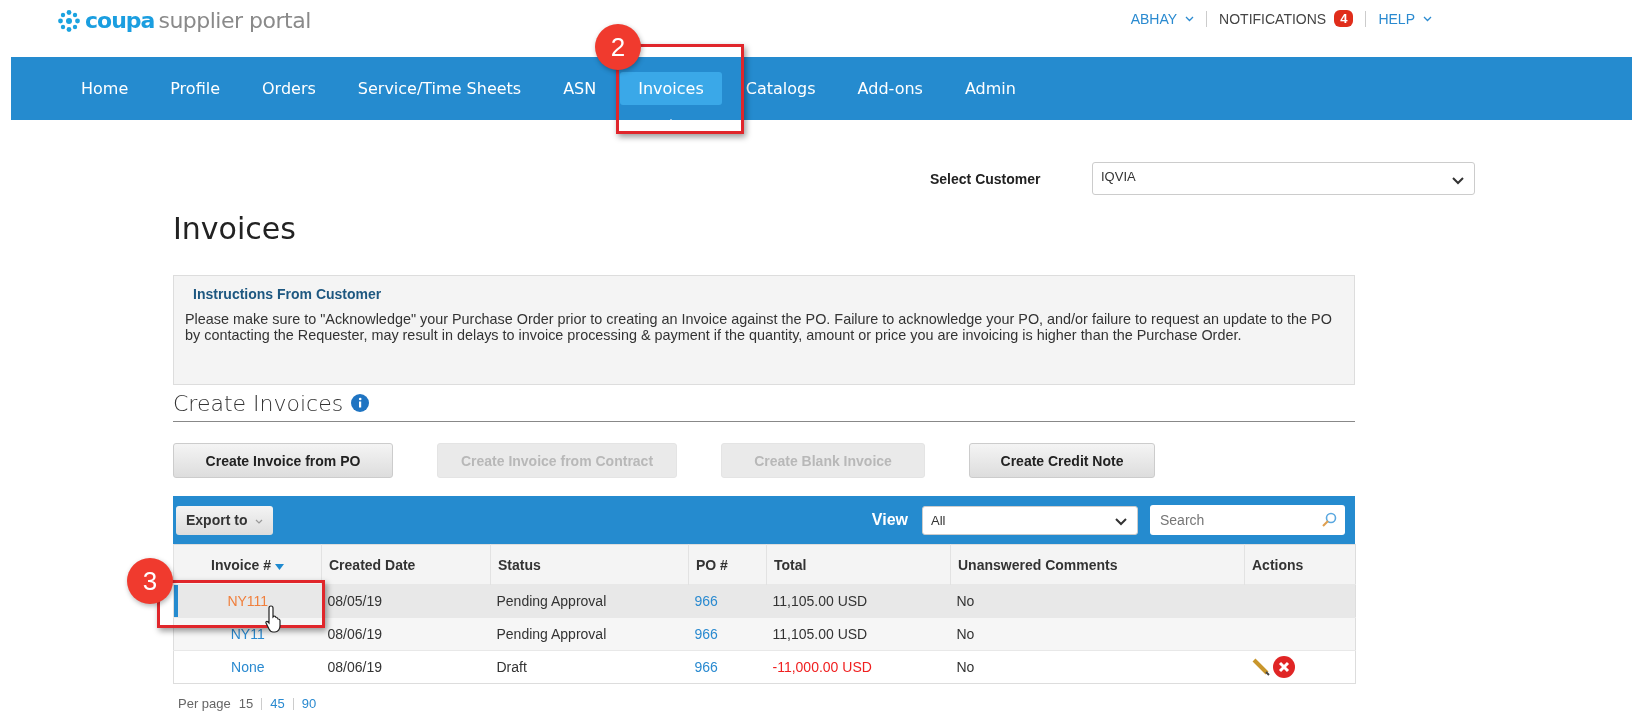  Describe the element at coordinates (1030, 520) in the screenshot. I see `view-dropdown: All` at that location.